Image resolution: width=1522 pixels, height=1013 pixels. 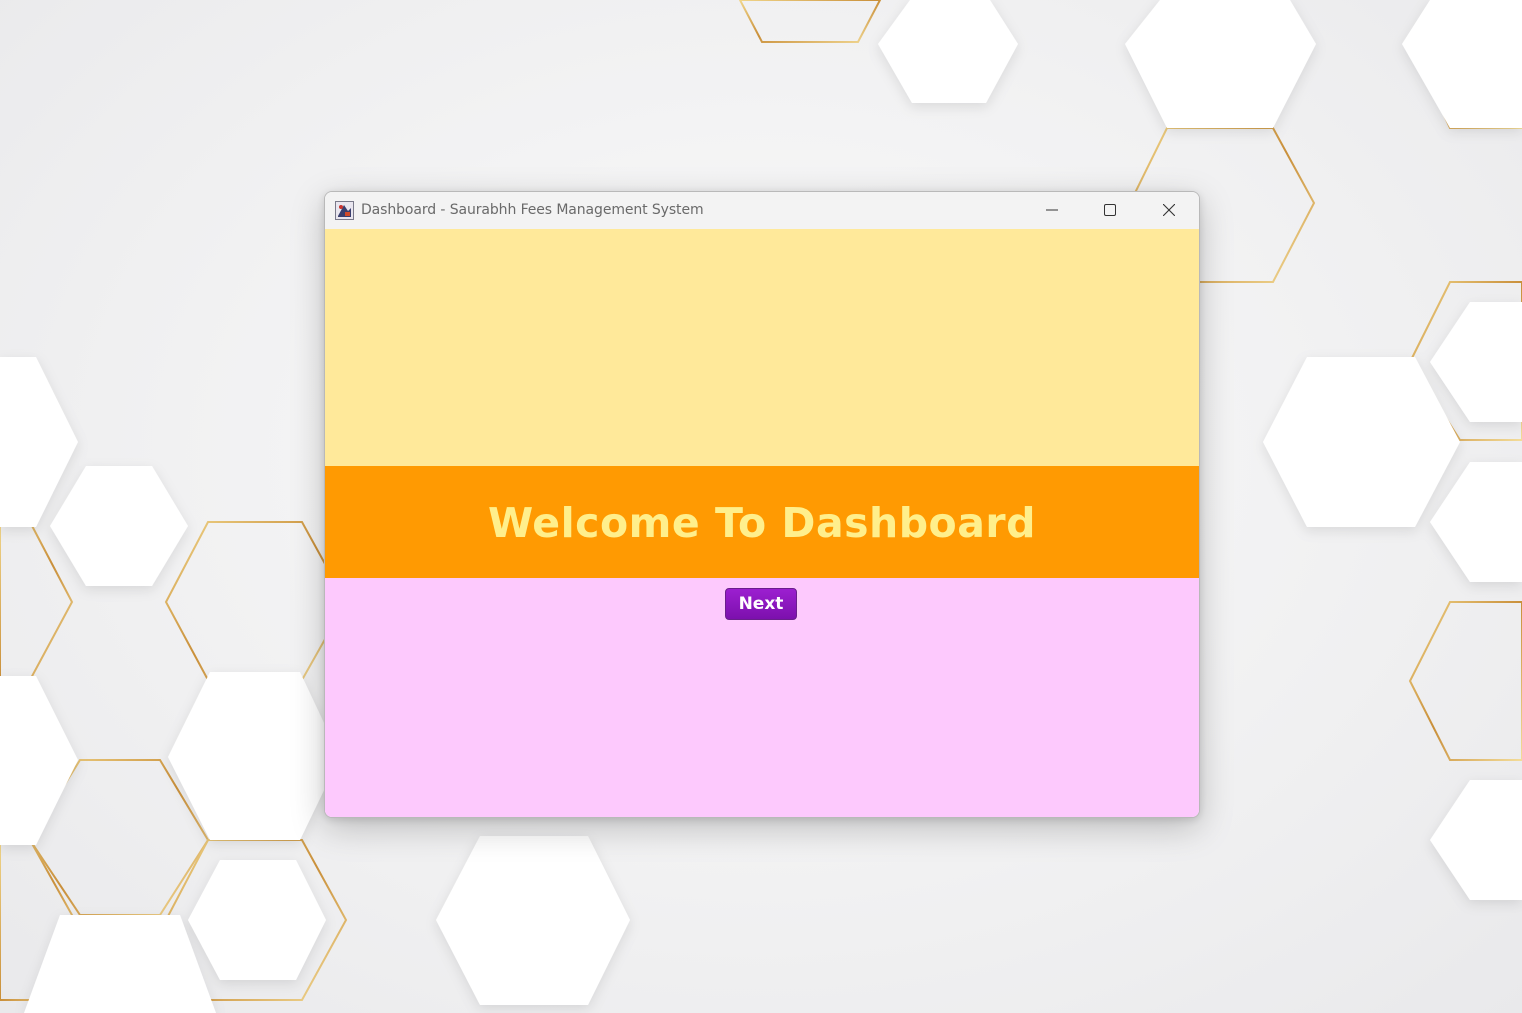 I want to click on close-icon, so click(x=1169, y=210).